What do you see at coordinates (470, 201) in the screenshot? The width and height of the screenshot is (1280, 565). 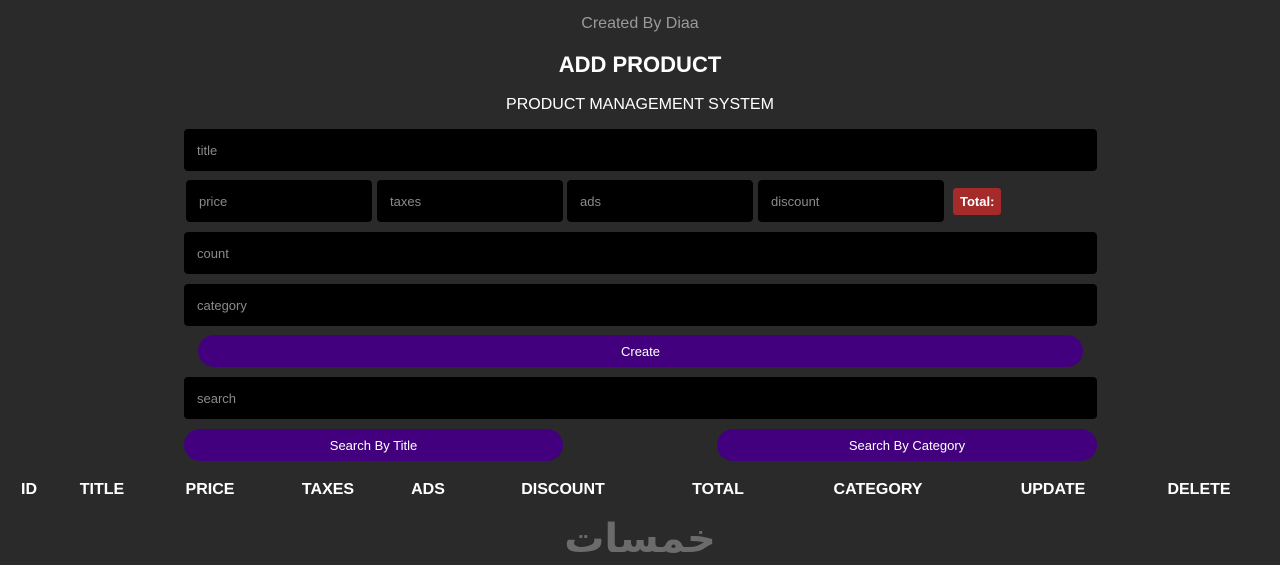 I see `taxes-input` at bounding box center [470, 201].